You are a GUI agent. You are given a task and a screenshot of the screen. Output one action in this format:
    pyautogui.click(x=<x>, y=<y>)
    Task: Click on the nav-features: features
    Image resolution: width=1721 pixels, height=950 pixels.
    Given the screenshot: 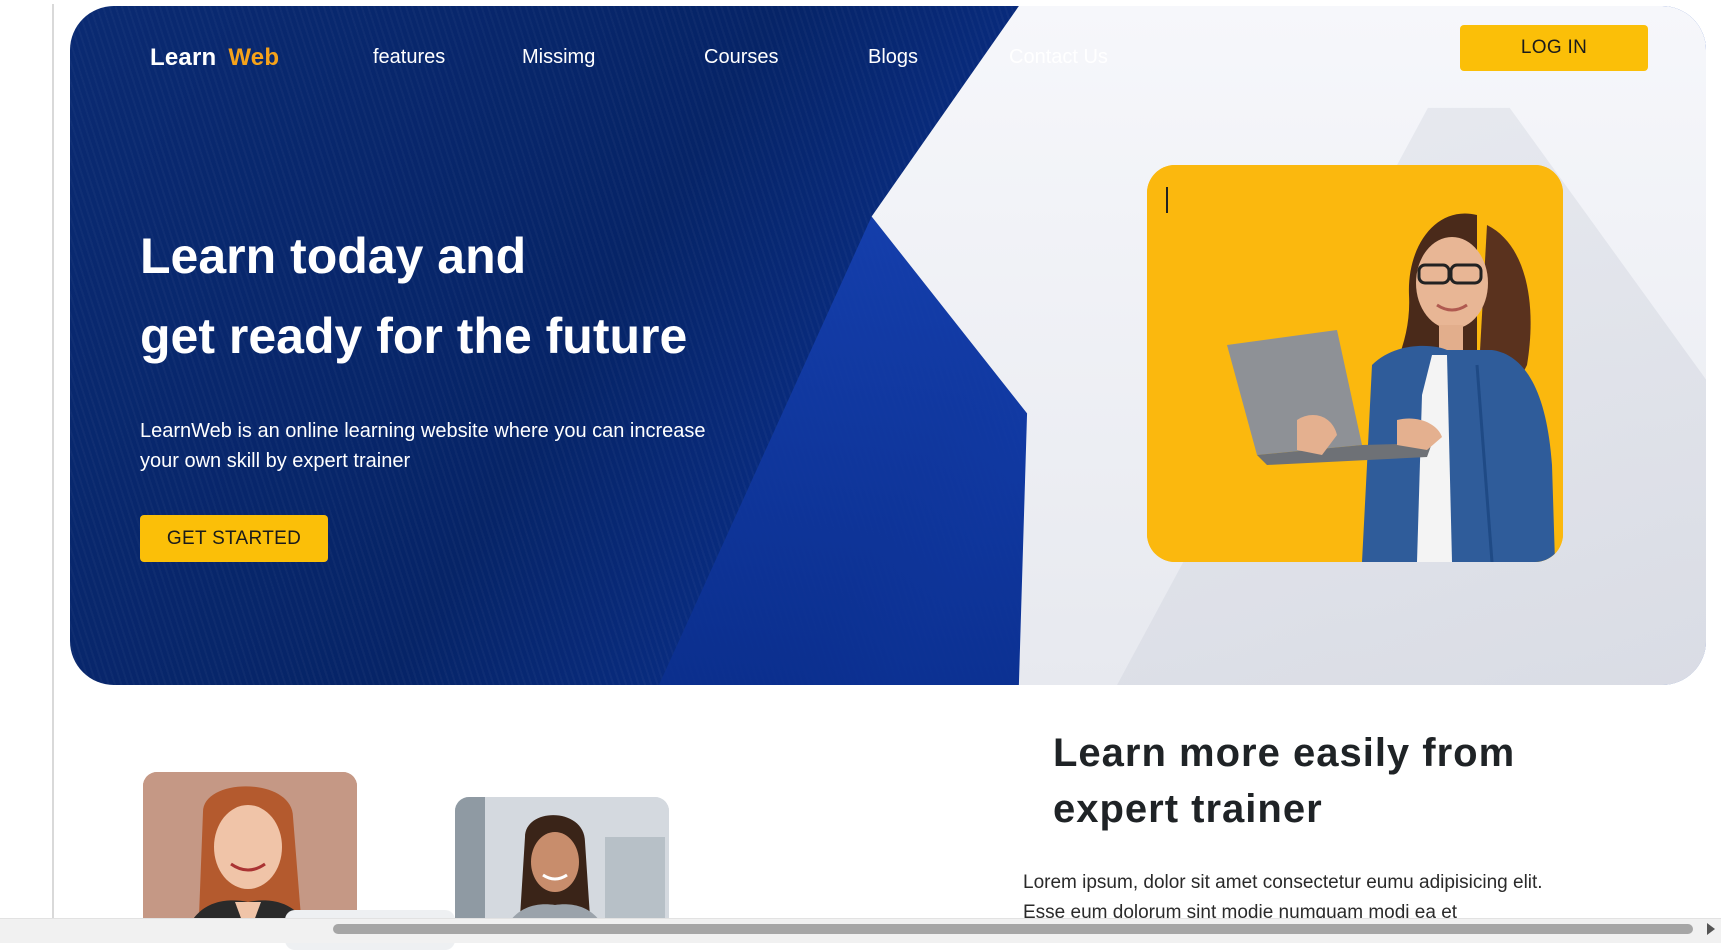 What is the action you would take?
    pyautogui.click(x=409, y=57)
    